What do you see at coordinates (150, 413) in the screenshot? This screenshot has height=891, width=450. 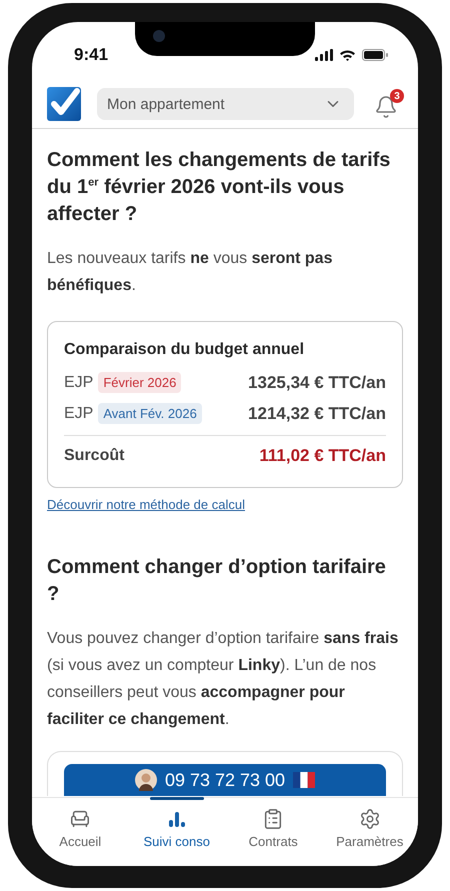 I see `period-tag: Avant Fév. 2026` at bounding box center [150, 413].